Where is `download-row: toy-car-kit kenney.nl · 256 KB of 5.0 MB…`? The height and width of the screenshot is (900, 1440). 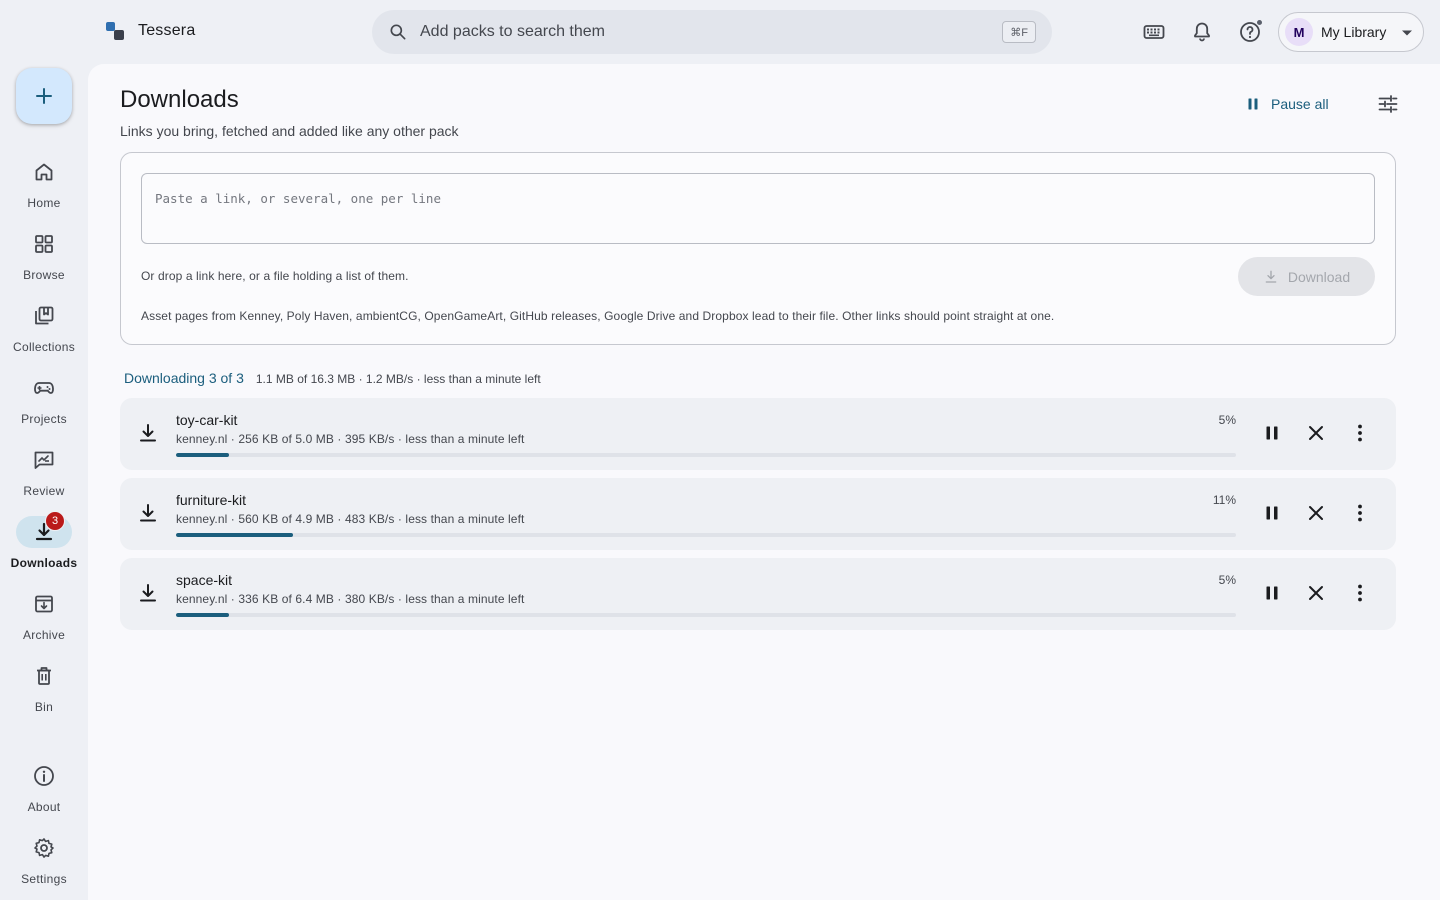 download-row: toy-car-kit kenney.nl · 256 KB of 5.0 MB… is located at coordinates (758, 434).